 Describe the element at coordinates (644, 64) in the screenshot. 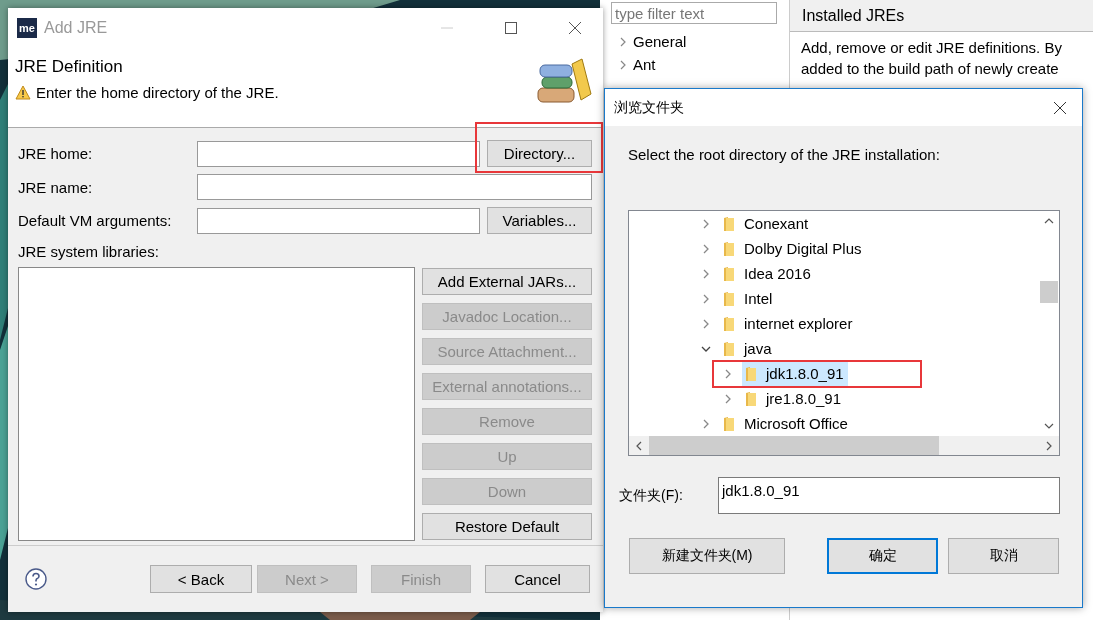

I see `tree-item-label: Ant` at that location.